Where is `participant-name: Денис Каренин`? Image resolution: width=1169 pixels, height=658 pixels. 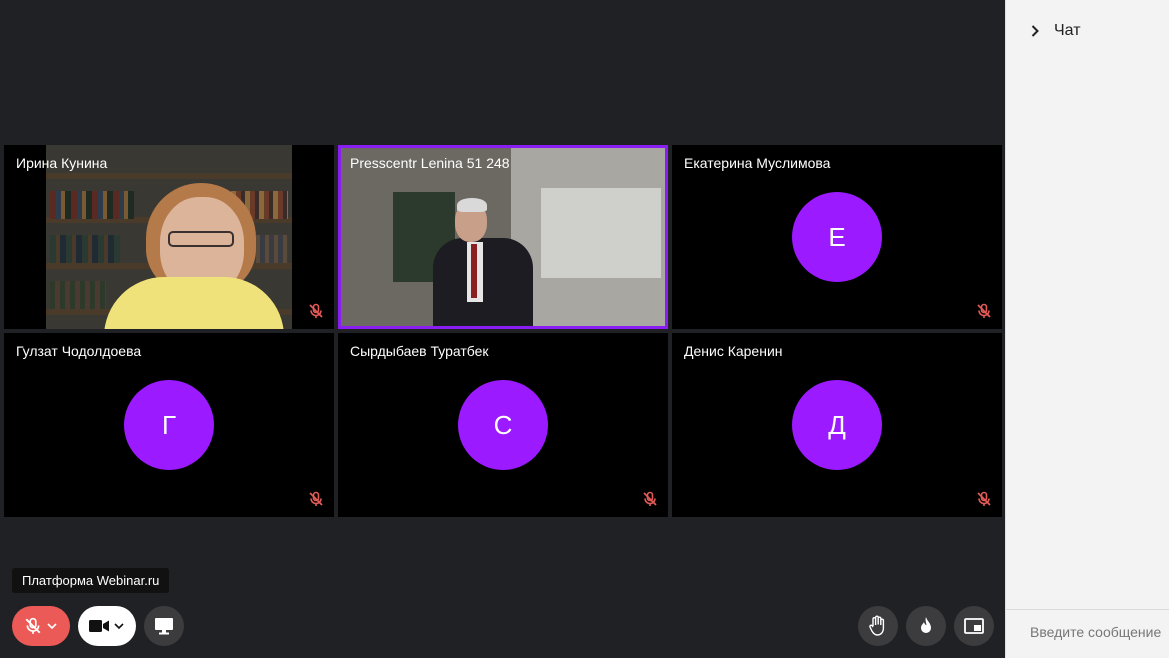
participant-name: Денис Каренин is located at coordinates (733, 351).